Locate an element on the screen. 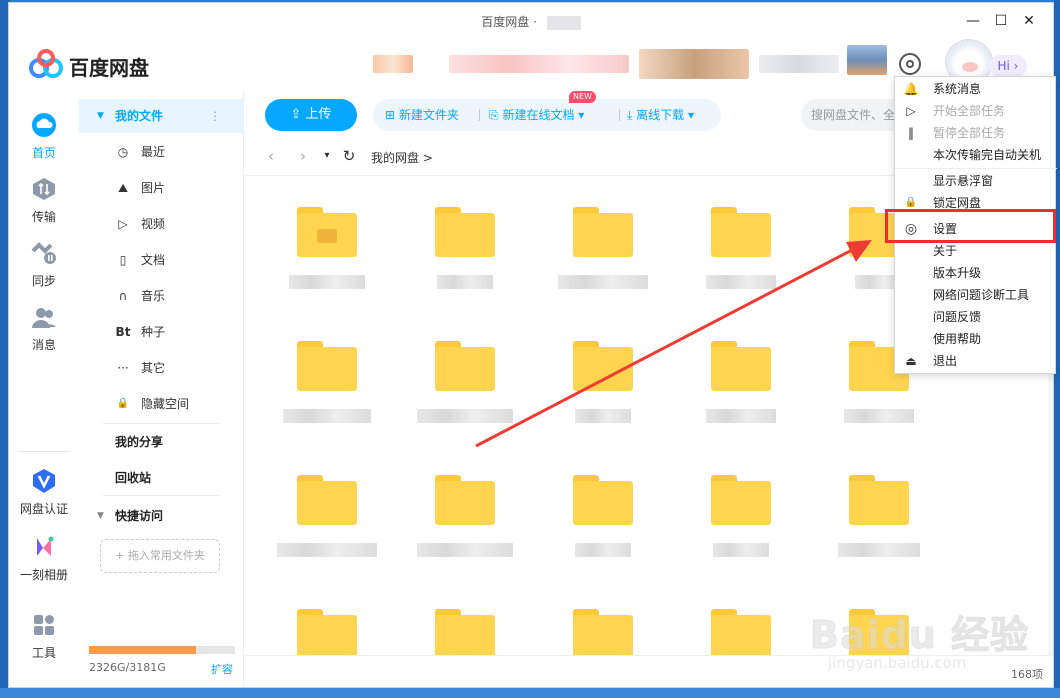 The height and width of the screenshot is (698, 1060). menu-item-system-messages: 🔔 系统消息 is located at coordinates (976, 89).